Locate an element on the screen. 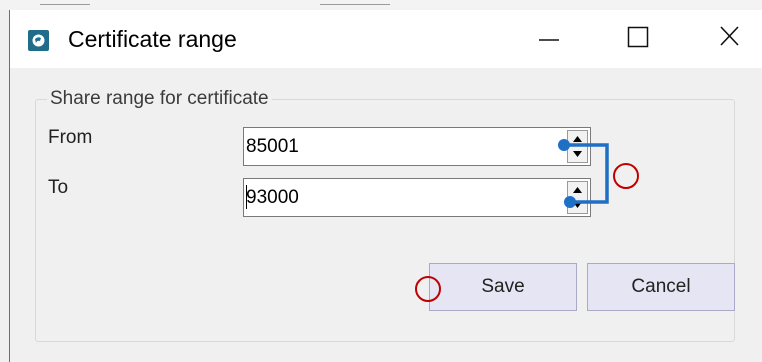  from-value: 85001 is located at coordinates (272, 146).